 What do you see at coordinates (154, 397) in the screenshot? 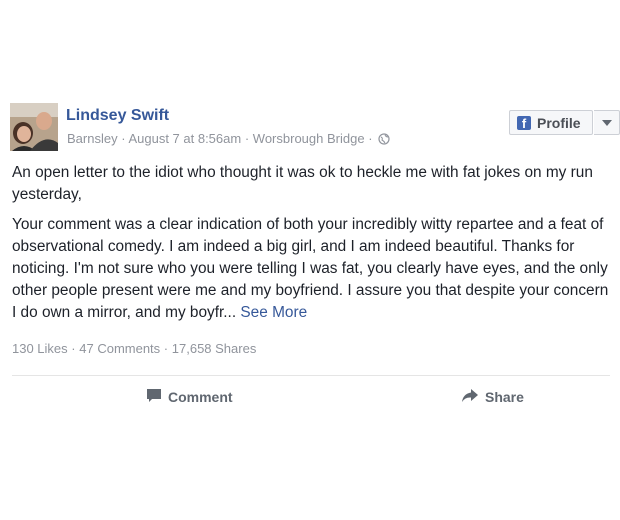
I see `comment-icon` at bounding box center [154, 397].